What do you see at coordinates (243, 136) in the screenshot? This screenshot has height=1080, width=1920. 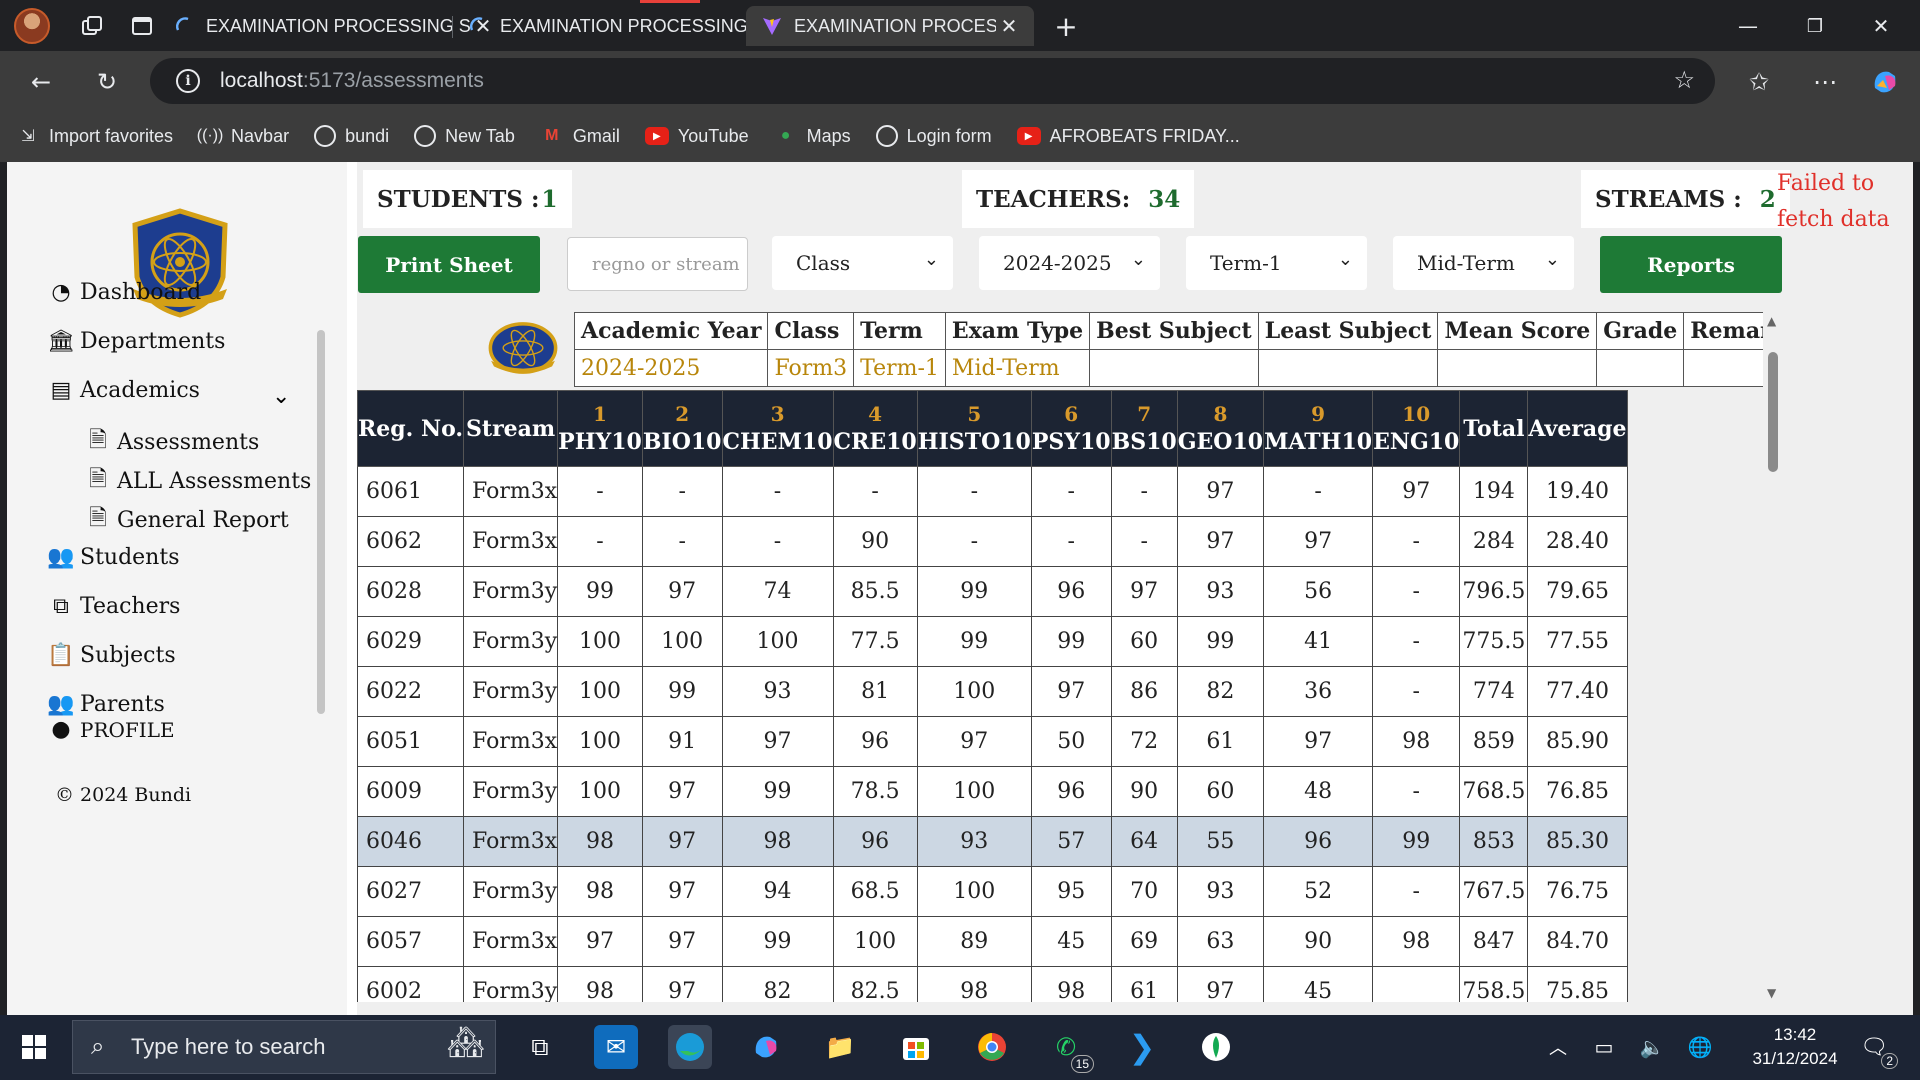 I see `bookmark-navbar: ((·)) Navbar` at bounding box center [243, 136].